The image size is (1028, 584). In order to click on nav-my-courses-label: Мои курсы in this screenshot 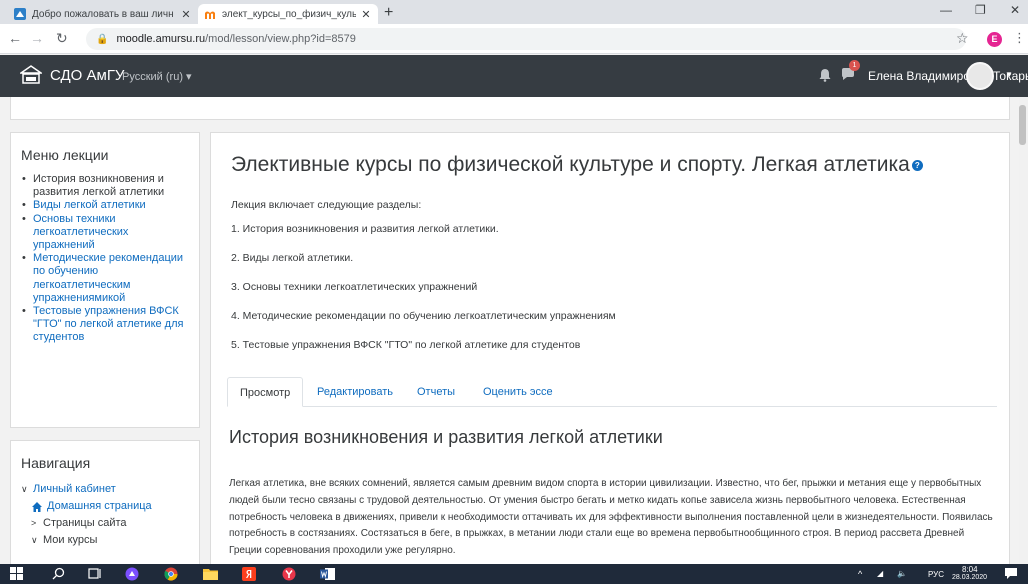, I will do `click(70, 540)`.